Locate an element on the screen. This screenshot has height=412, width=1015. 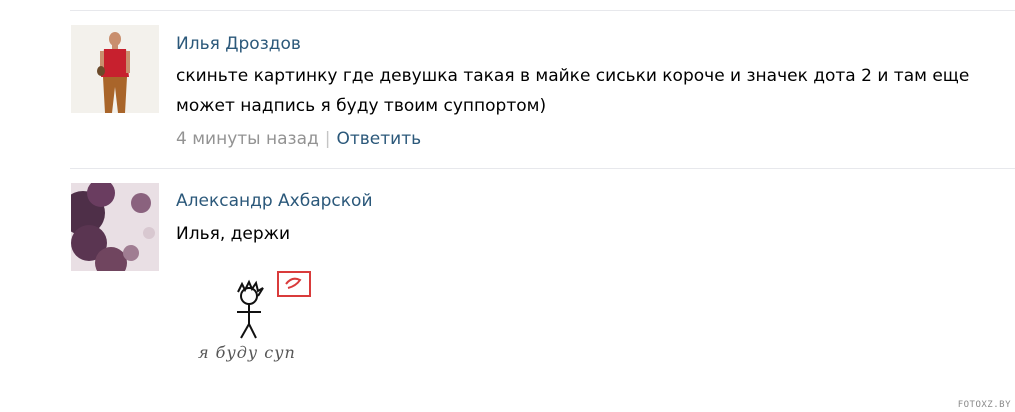
reply-link: Ответить is located at coordinates (378, 139).